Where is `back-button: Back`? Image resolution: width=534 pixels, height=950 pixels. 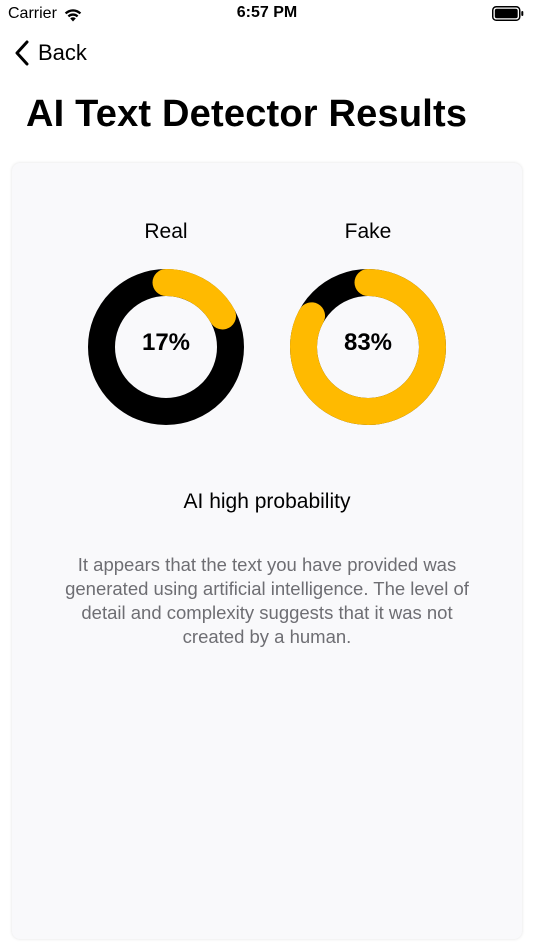 back-button: Back is located at coordinates (50, 53).